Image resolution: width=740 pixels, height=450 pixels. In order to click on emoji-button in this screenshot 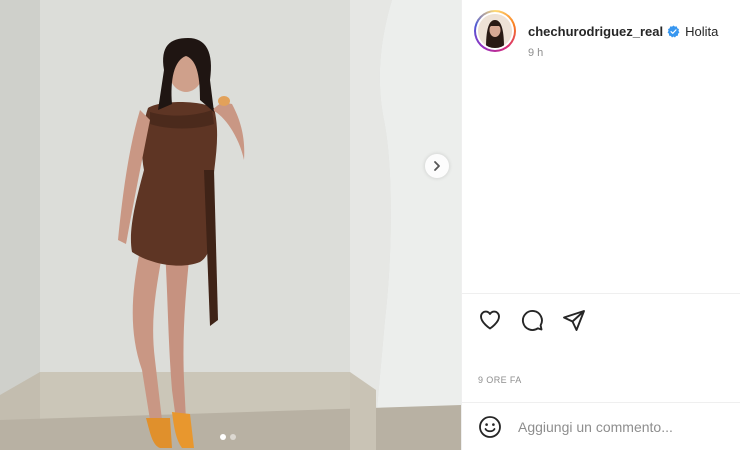, I will do `click(490, 427)`.